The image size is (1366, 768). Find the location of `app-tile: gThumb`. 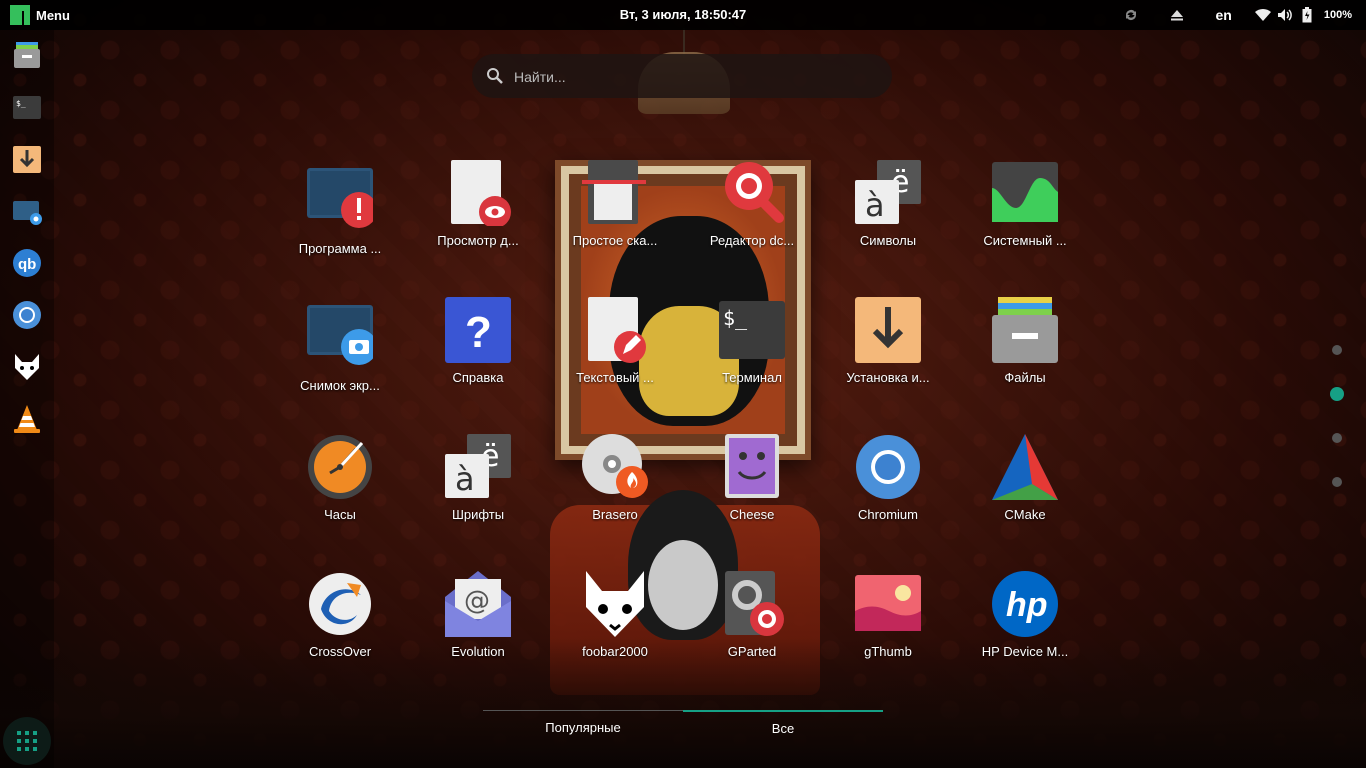

app-tile: gThumb is located at coordinates (888, 631).